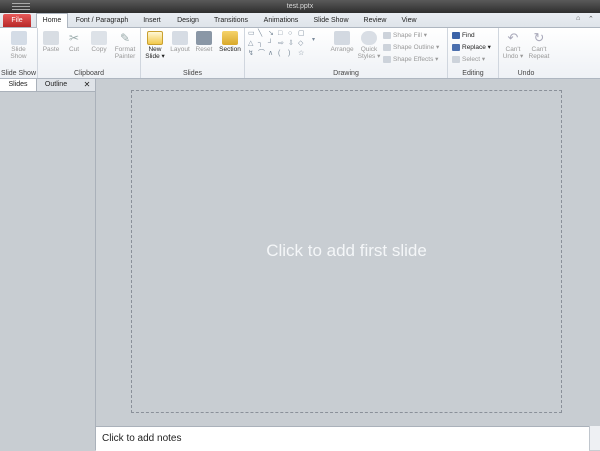  I want to click on rectangle-shape-icon: □, so click(280, 34).